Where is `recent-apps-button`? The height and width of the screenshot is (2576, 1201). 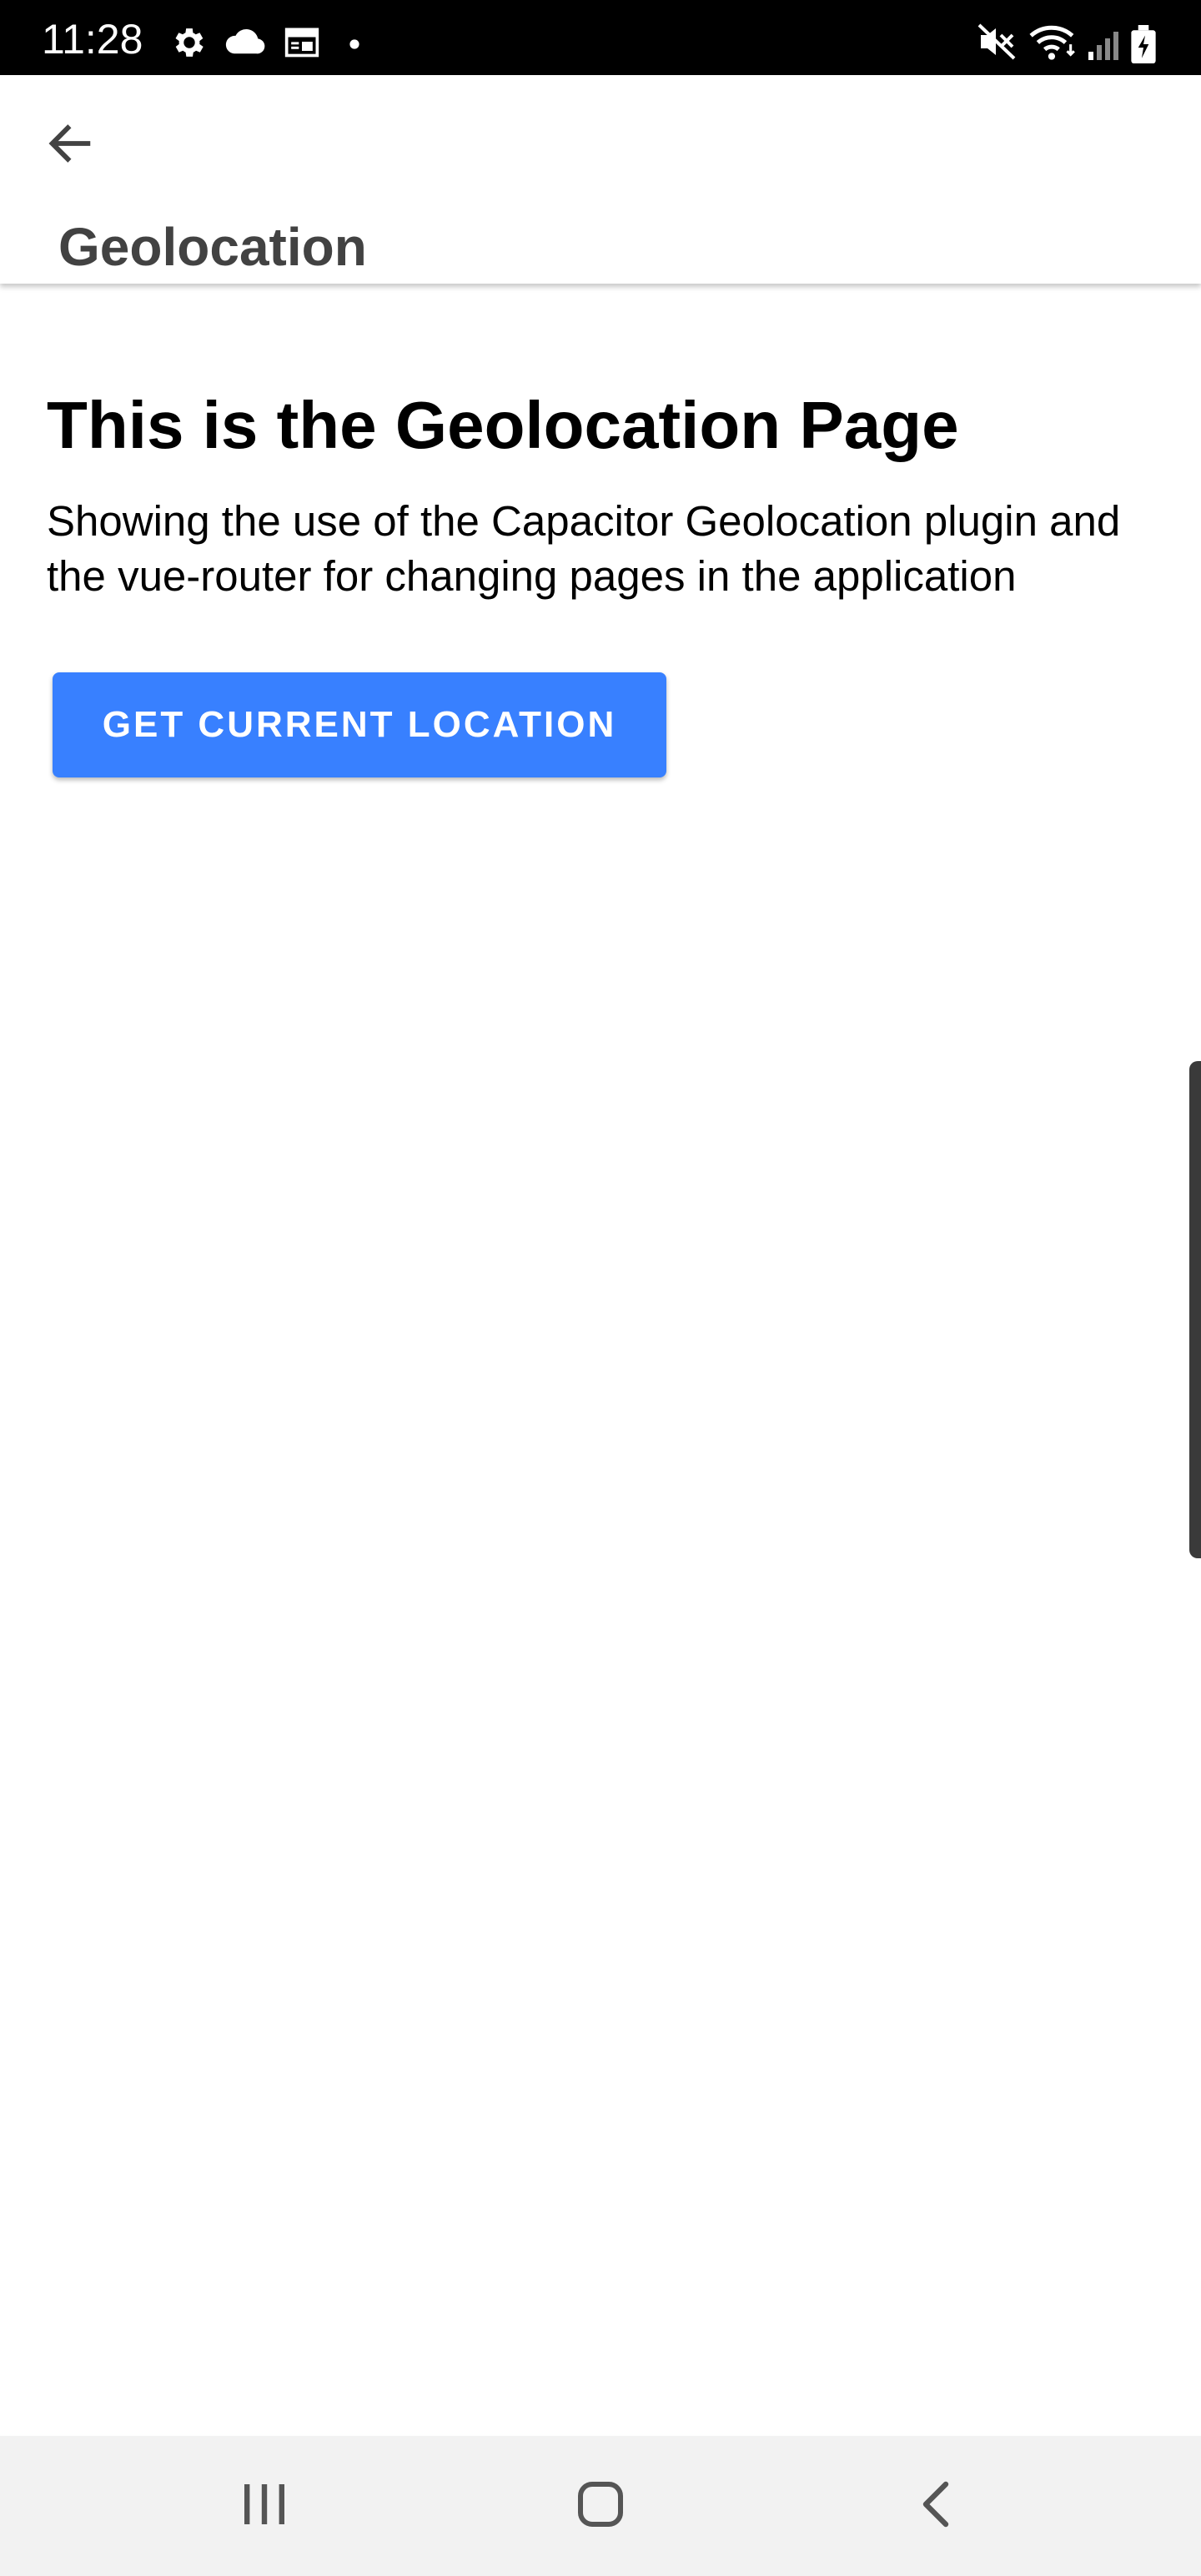 recent-apps-button is located at coordinates (264, 2506).